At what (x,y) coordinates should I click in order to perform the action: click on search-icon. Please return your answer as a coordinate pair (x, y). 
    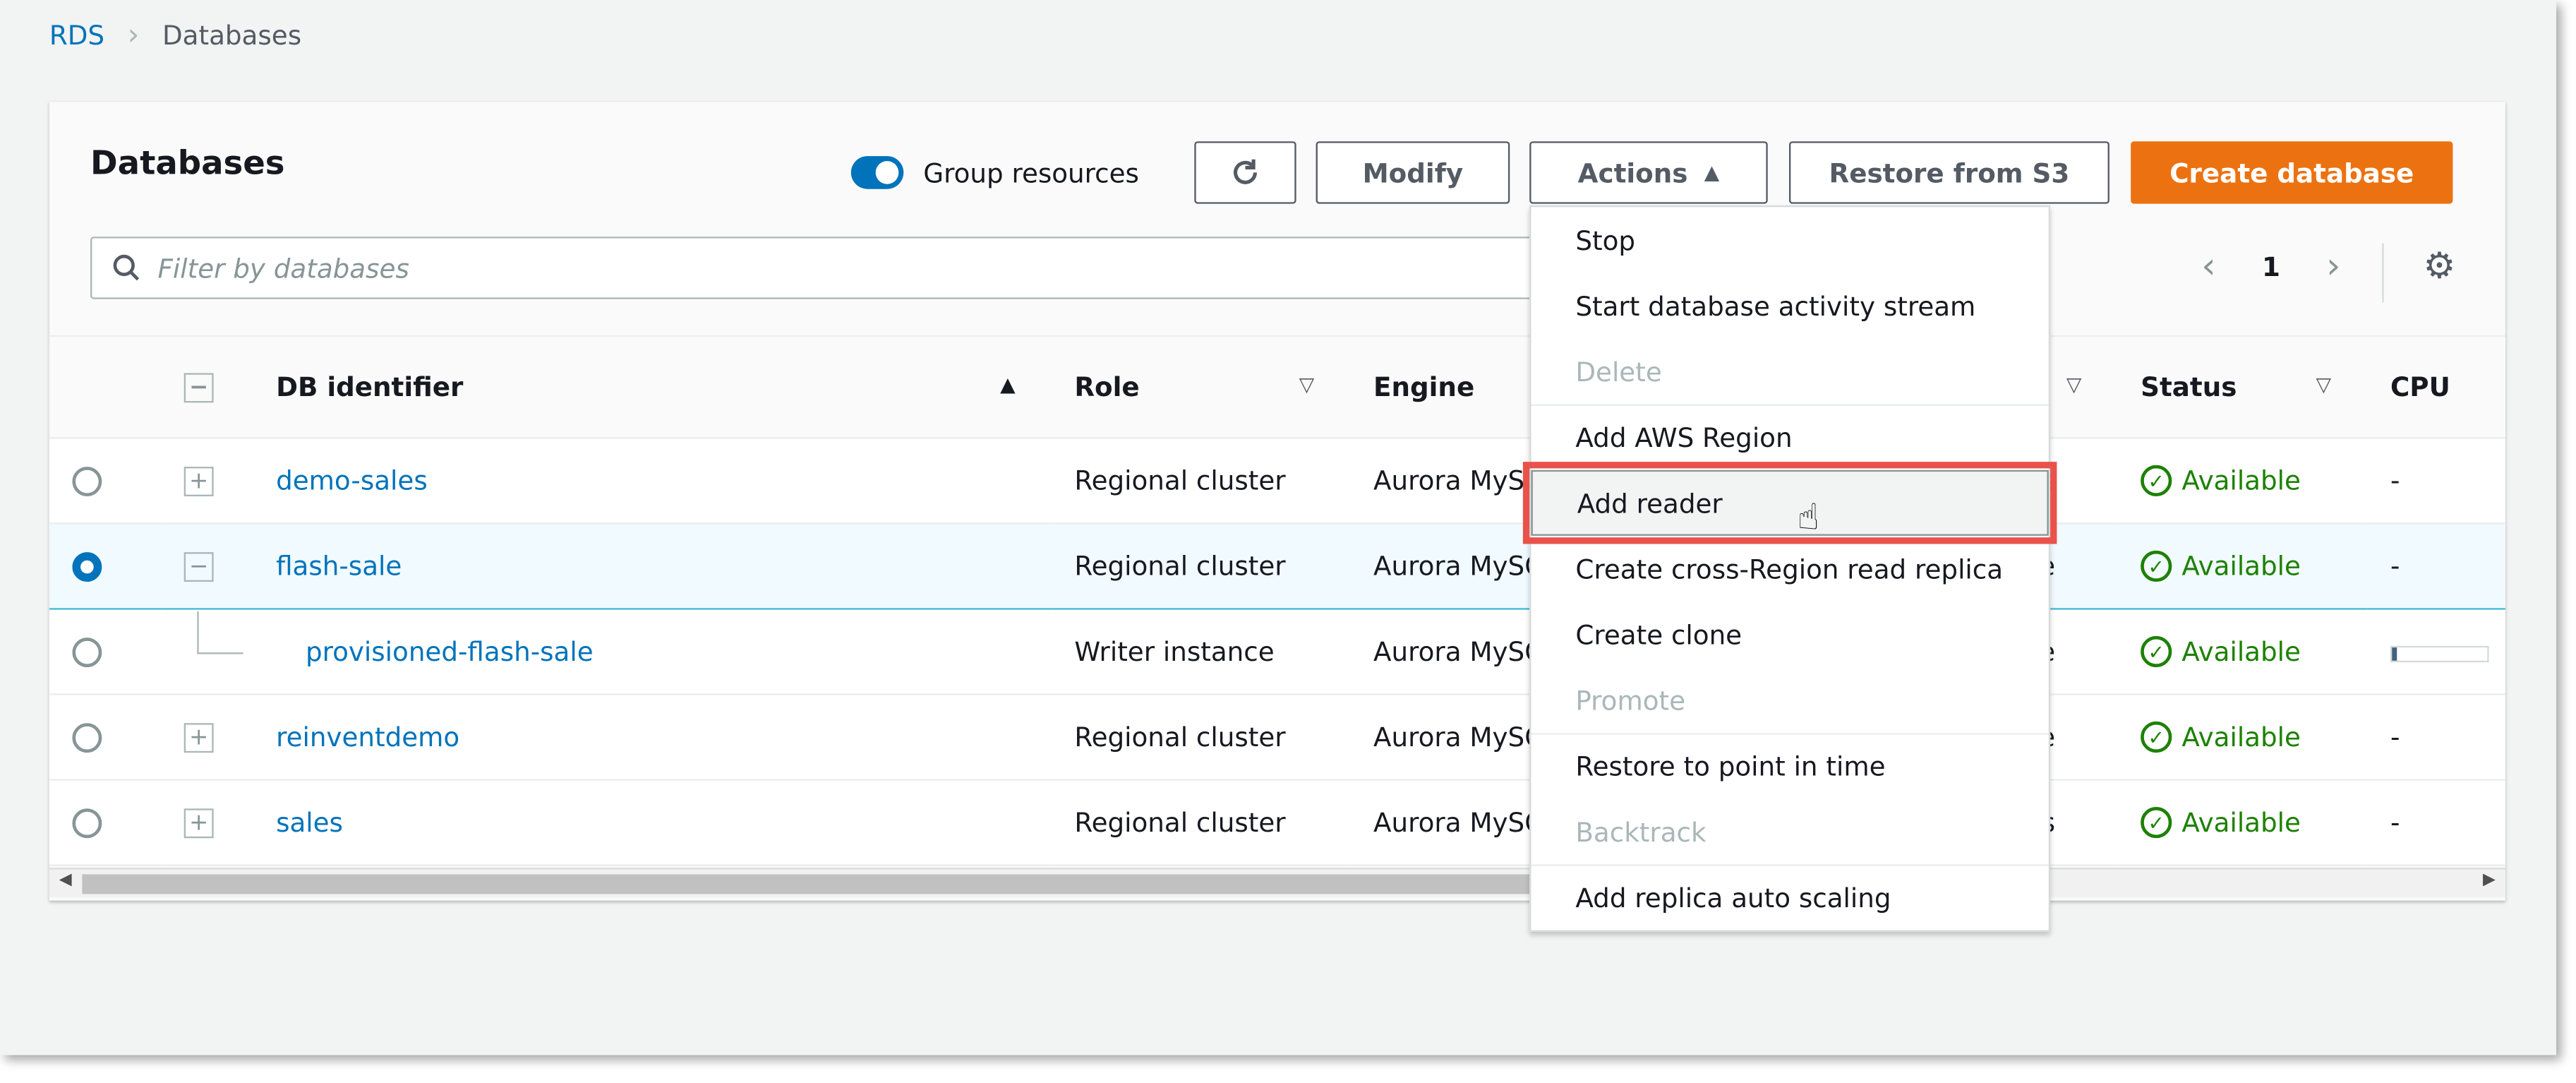
    Looking at the image, I should click on (126, 267).